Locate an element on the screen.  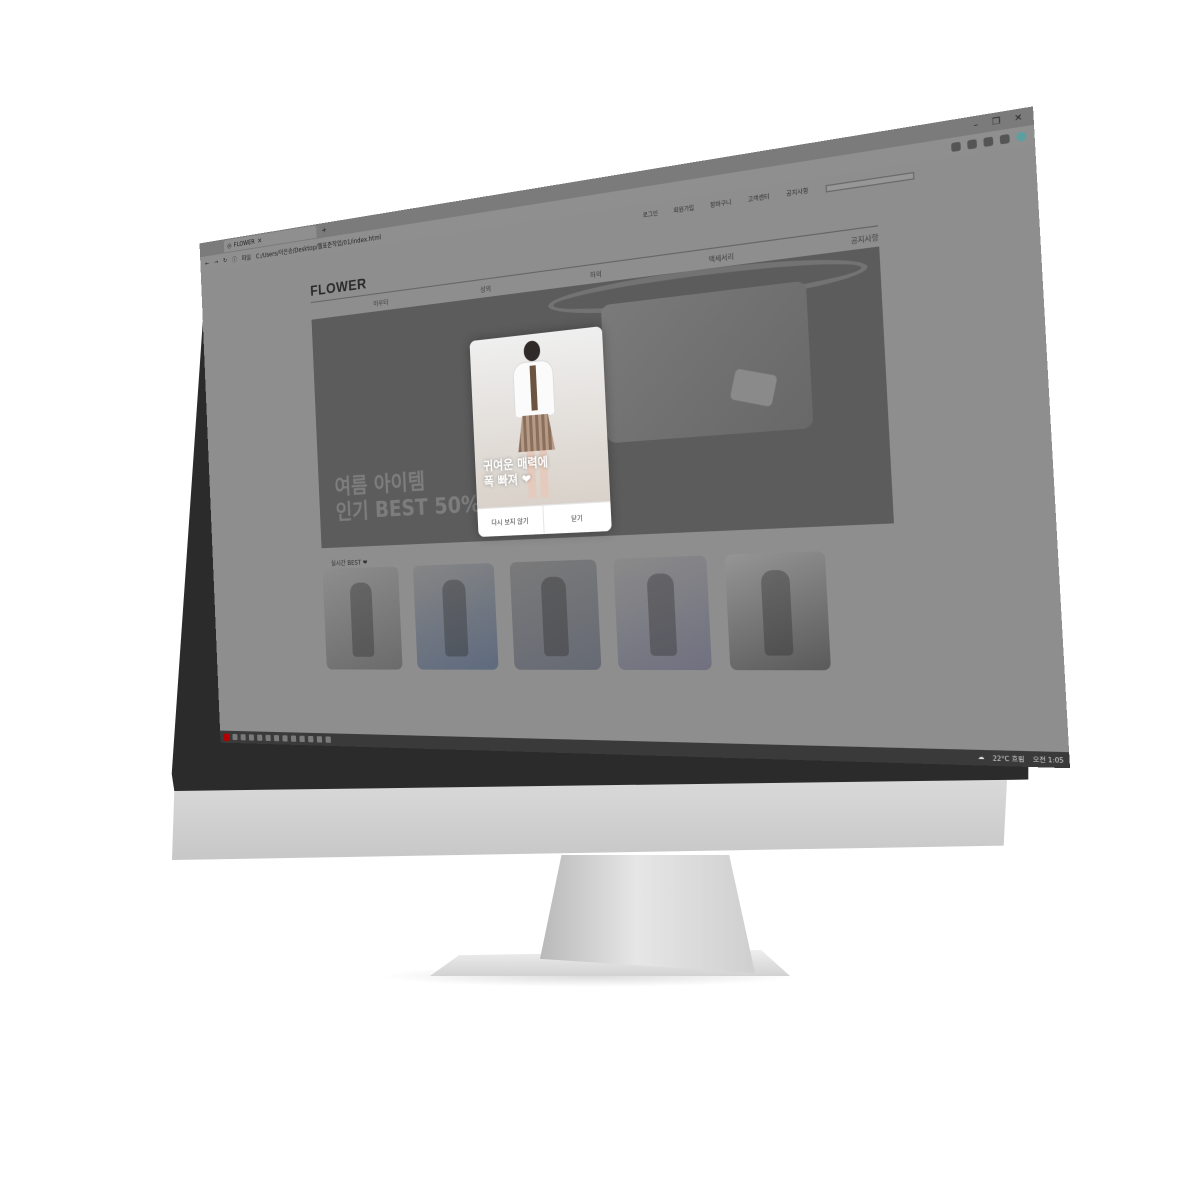
minimize-icon: – is located at coordinates (975, 124).